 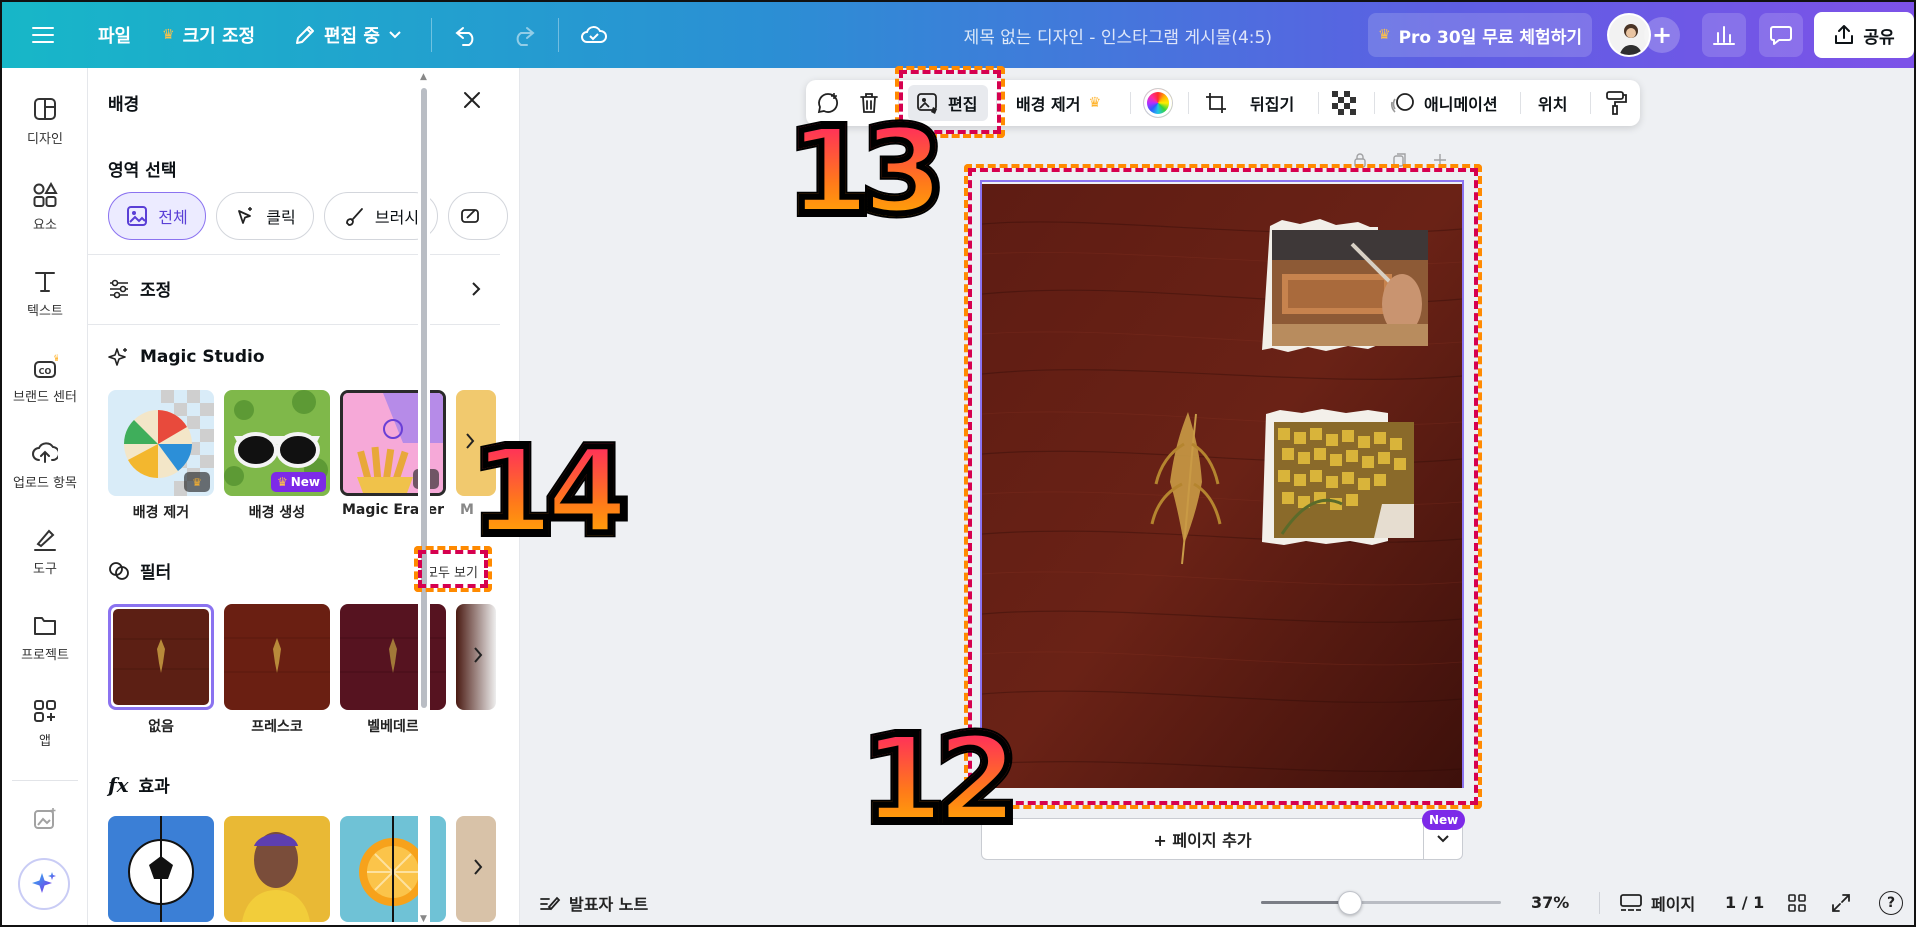 I want to click on scroll-up-arrow: ▲, so click(x=423, y=77).